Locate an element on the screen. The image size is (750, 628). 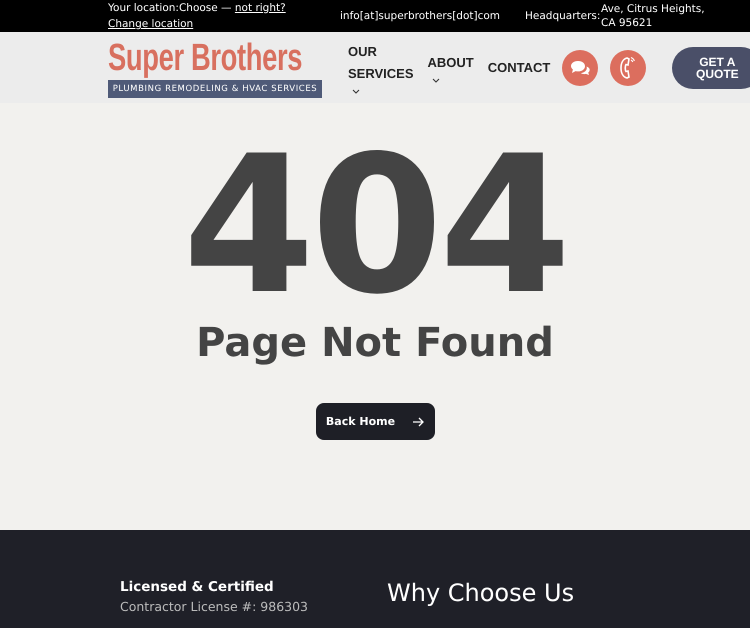
not-right-link: not right? is located at coordinates (260, 8).